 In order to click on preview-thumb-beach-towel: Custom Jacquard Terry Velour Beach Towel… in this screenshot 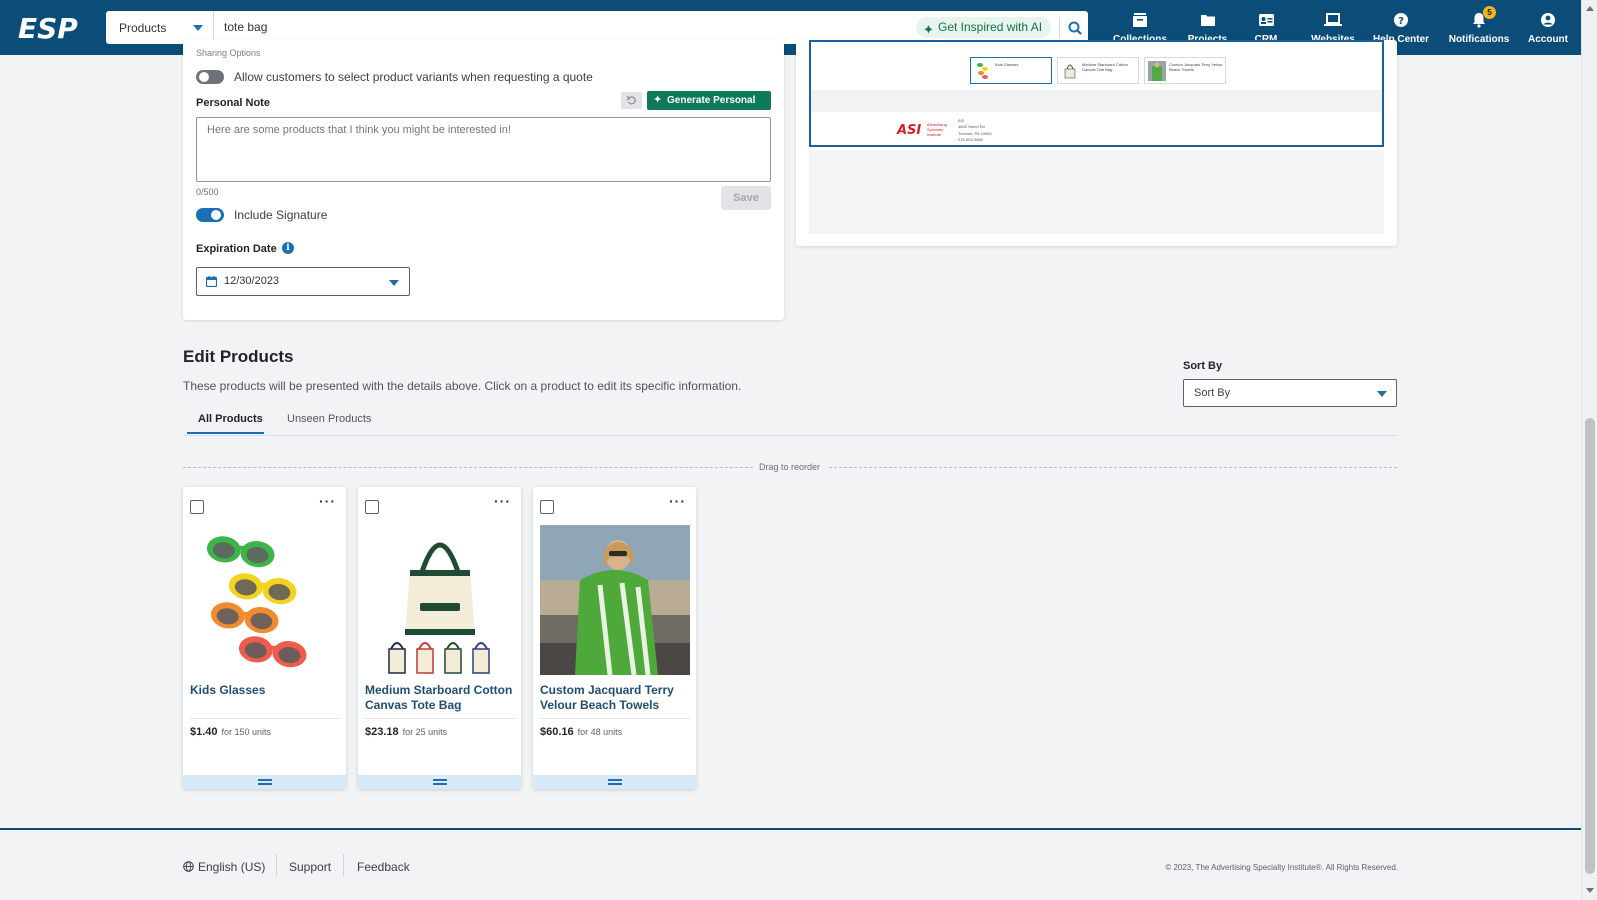, I will do `click(1185, 70)`.